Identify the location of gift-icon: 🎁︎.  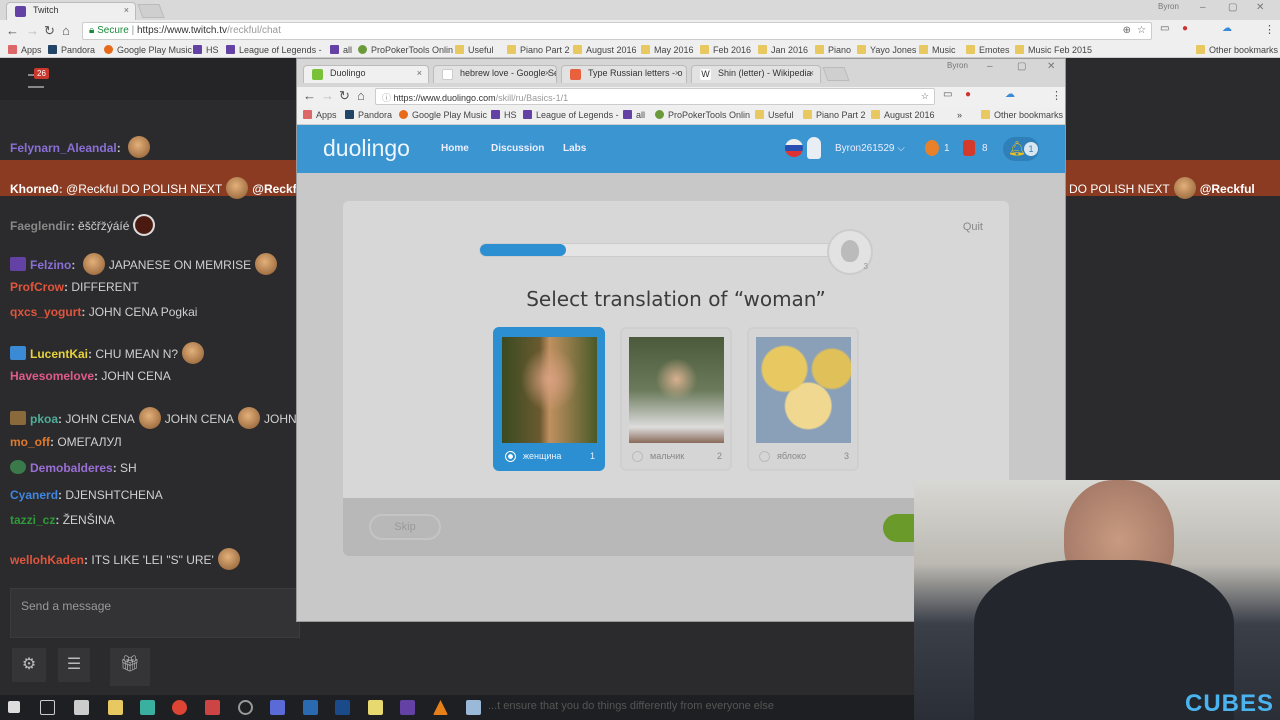
(130, 667).